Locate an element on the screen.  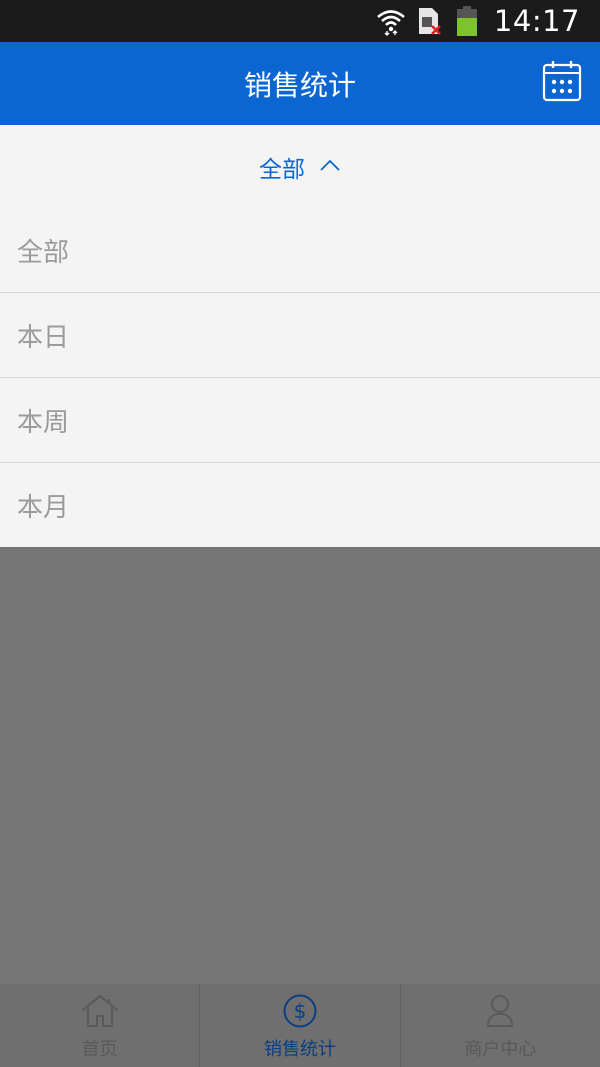
nav-item-sales-stats: $ 销售统计 is located at coordinates (299, 1025).